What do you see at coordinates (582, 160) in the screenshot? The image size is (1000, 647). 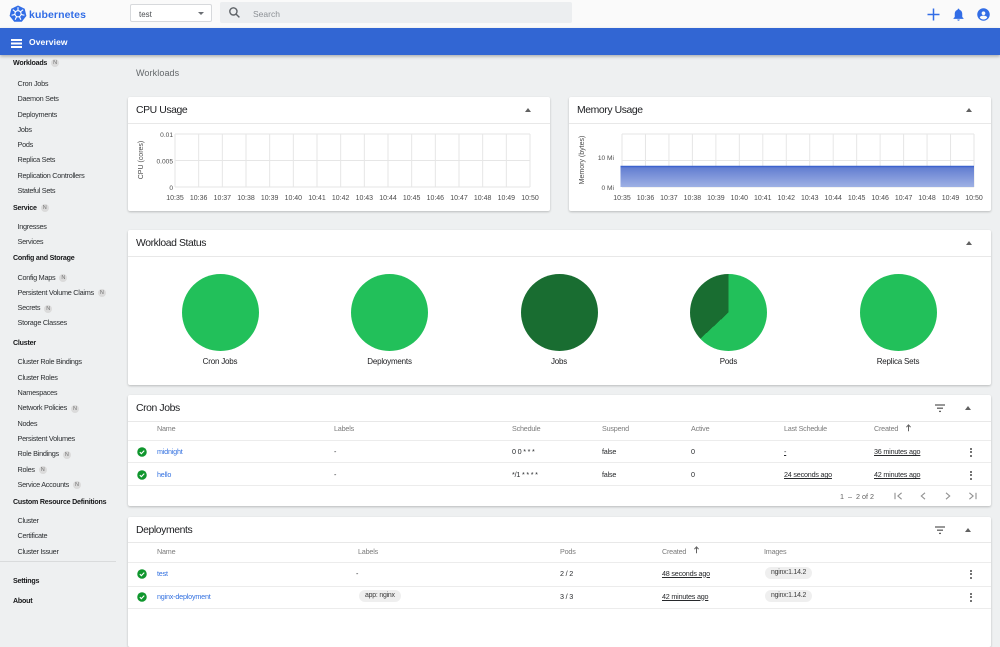 I see `svg-text: Memory (bytes)` at bounding box center [582, 160].